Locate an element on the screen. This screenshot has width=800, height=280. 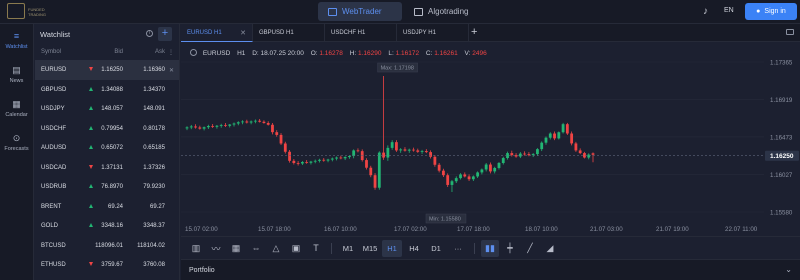
watchlist-row: AUDUSD 0.65072 0.65185 is located at coordinates (107, 148).